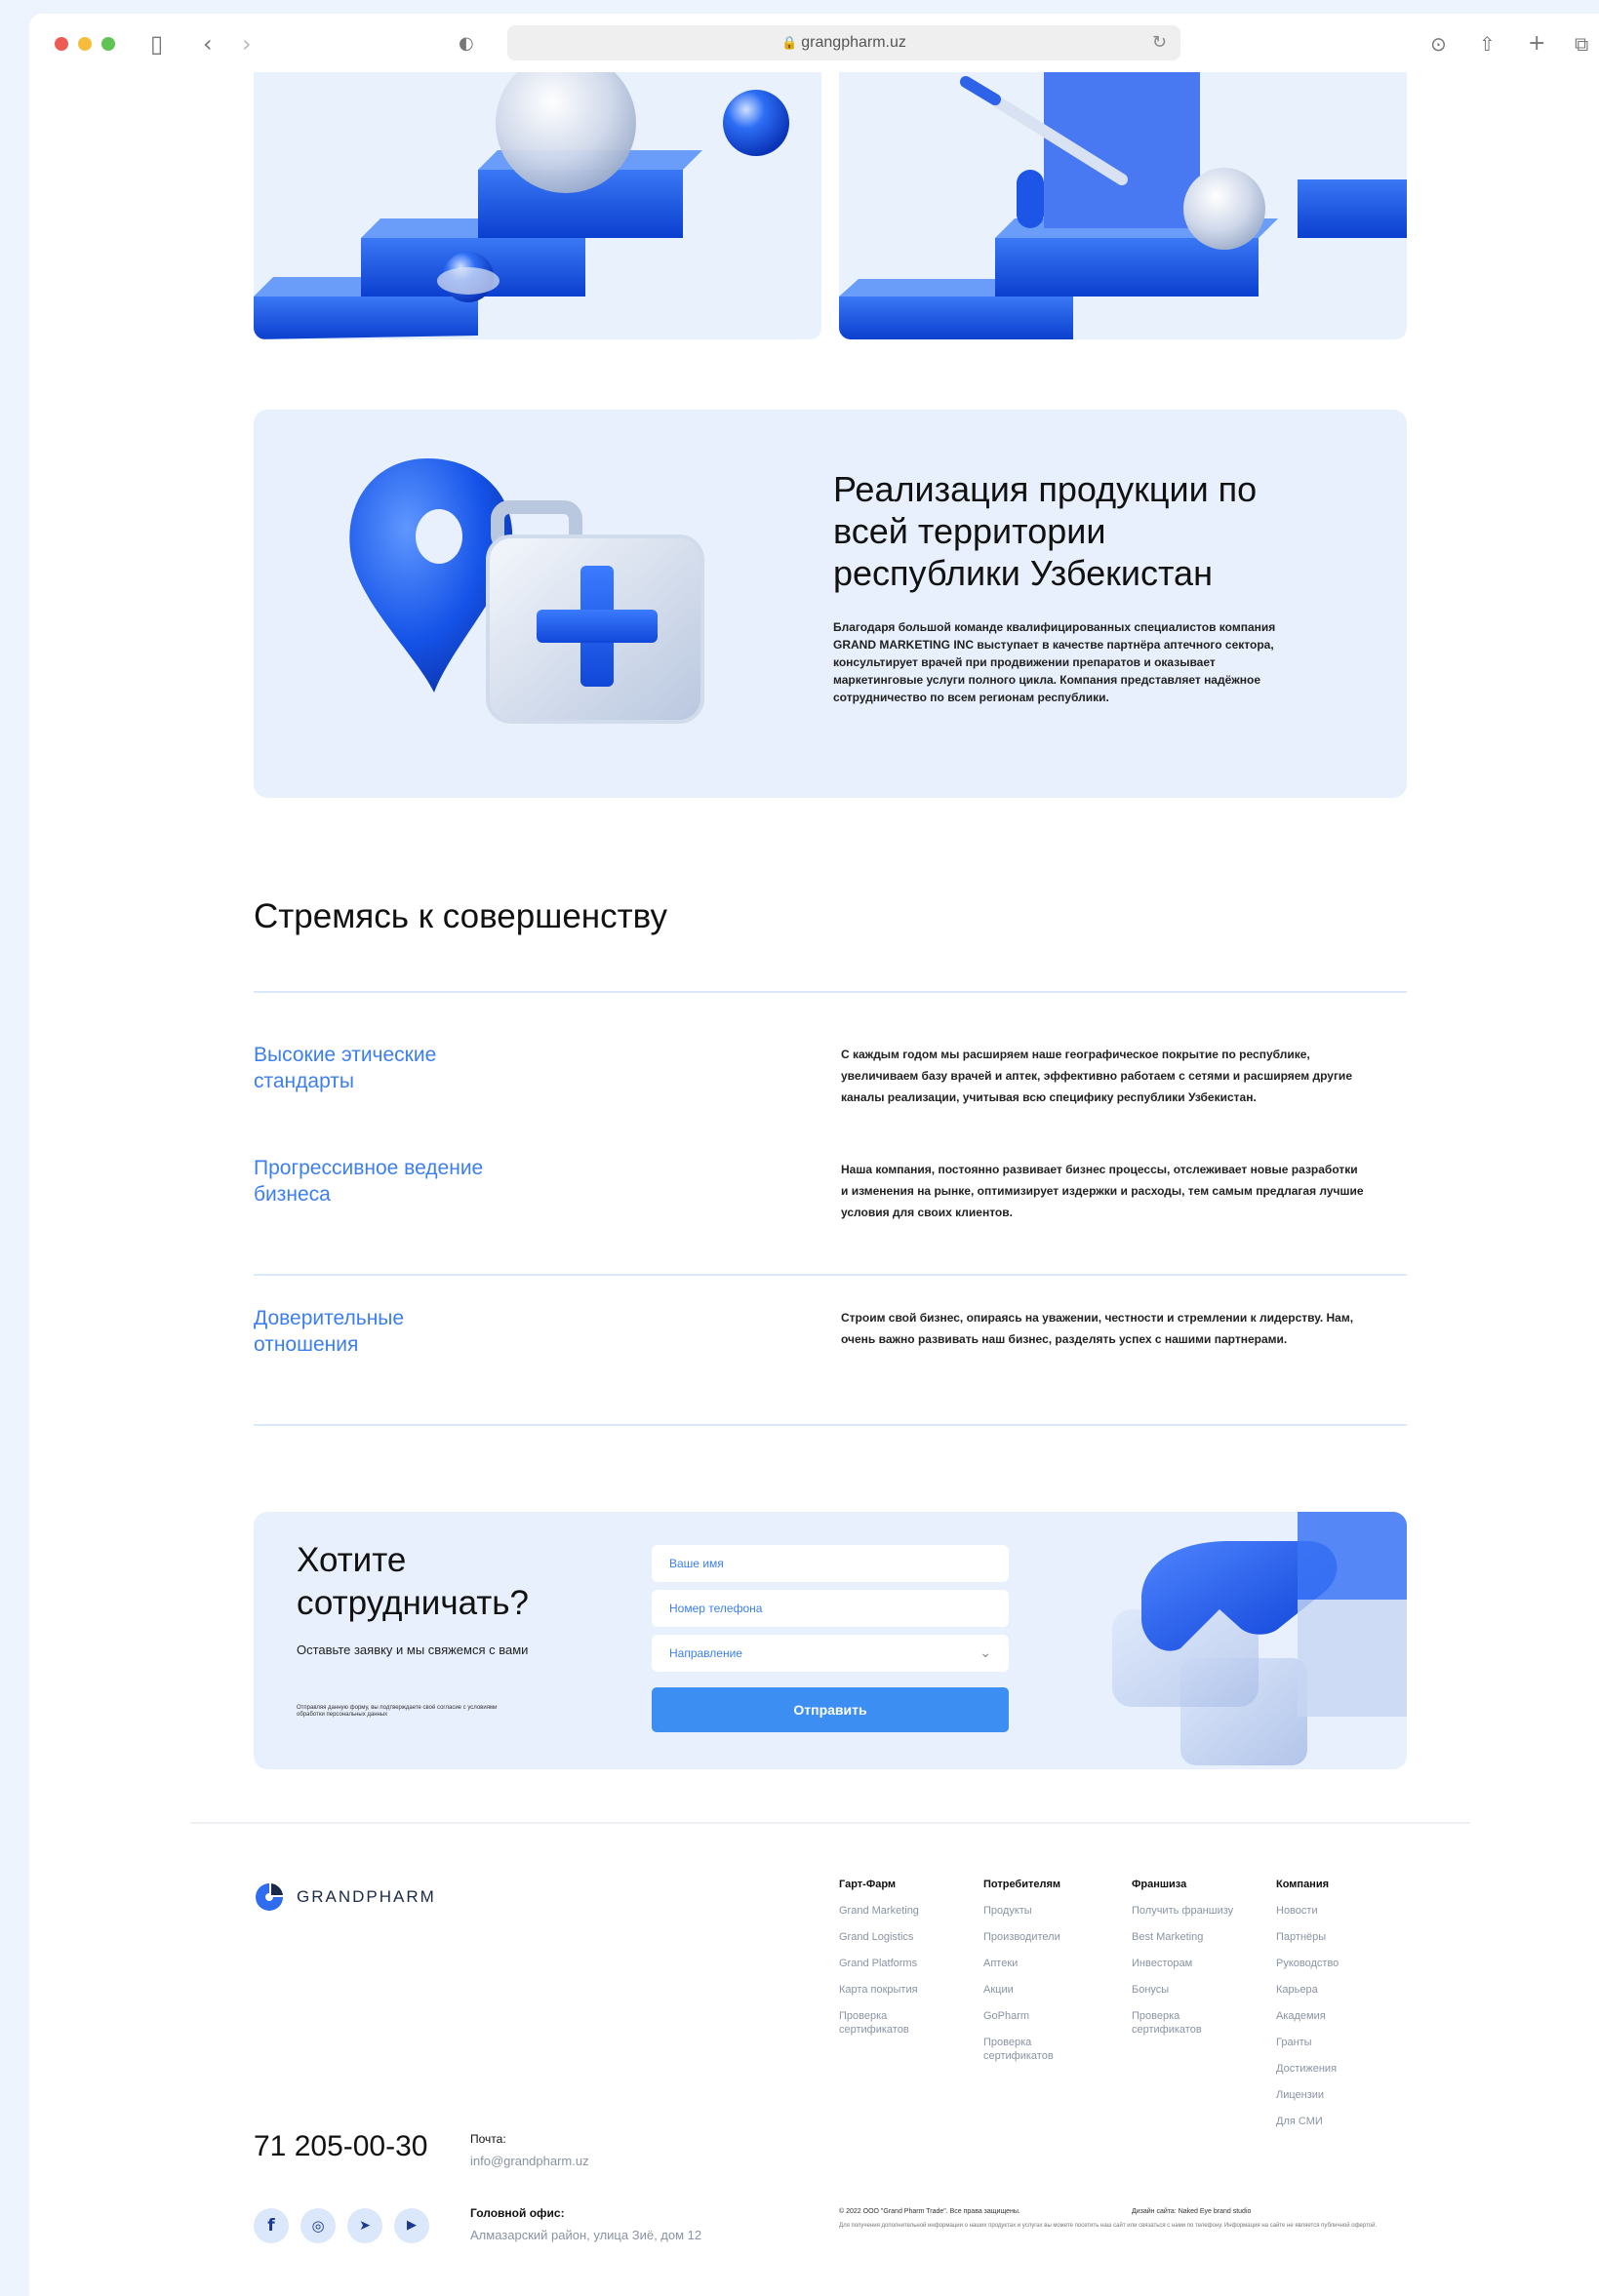  What do you see at coordinates (1234, 2211) in the screenshot?
I see `design-credit: Дизайн сайта: Naked Eye brand studio` at bounding box center [1234, 2211].